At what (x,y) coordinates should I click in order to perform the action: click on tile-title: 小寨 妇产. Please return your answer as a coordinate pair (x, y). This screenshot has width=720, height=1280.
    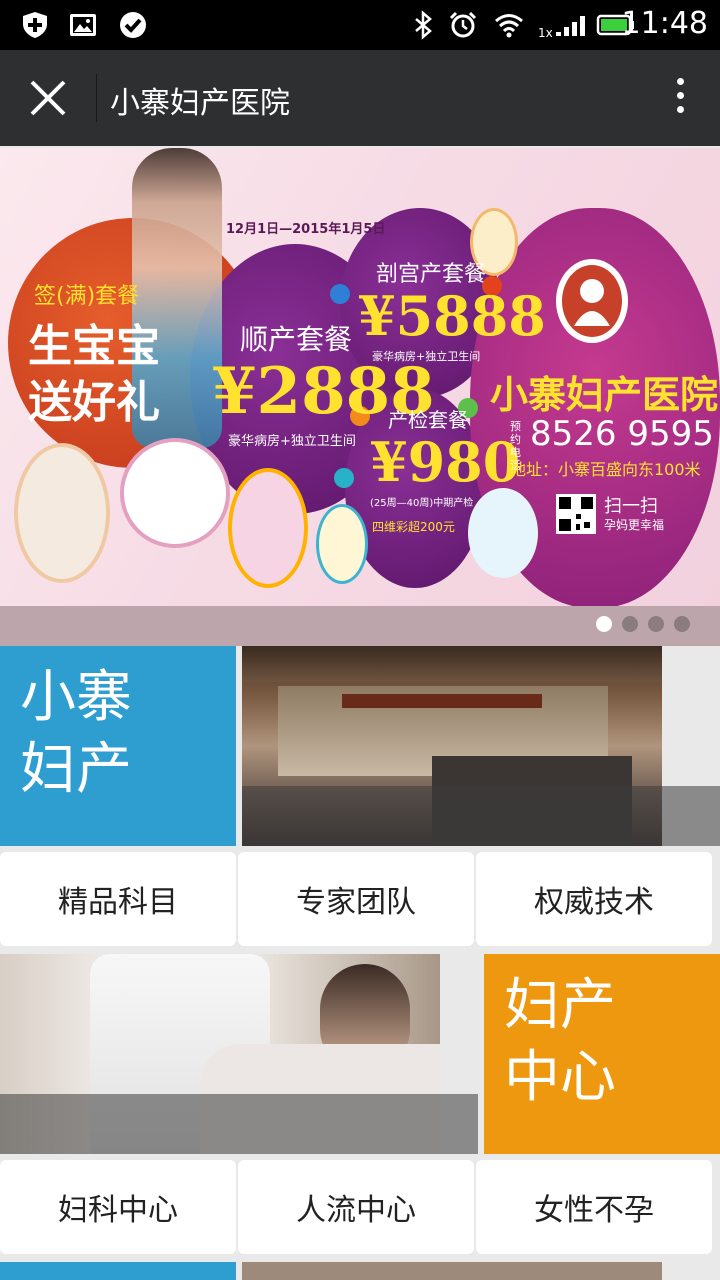
    Looking at the image, I should click on (76, 734).